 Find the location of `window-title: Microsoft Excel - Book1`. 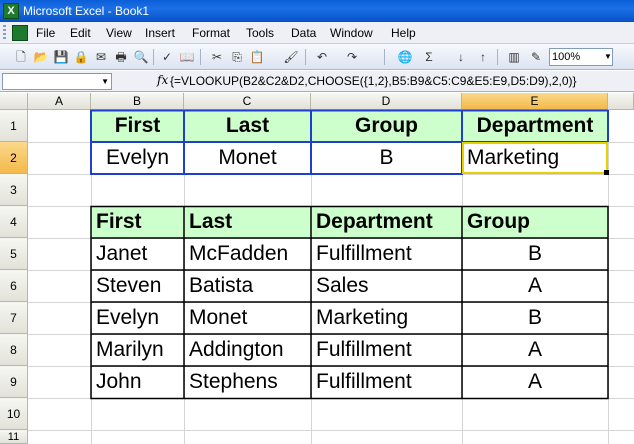

window-title: Microsoft Excel - Book1 is located at coordinates (86, 11).